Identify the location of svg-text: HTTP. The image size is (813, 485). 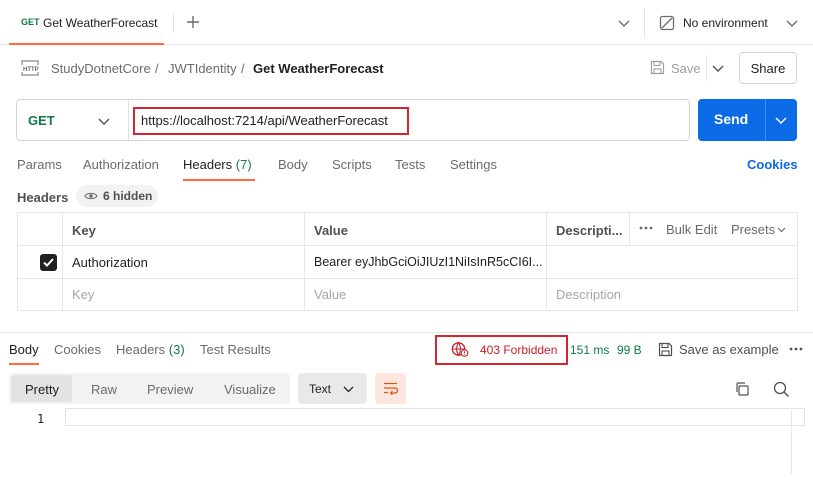
(31, 70).